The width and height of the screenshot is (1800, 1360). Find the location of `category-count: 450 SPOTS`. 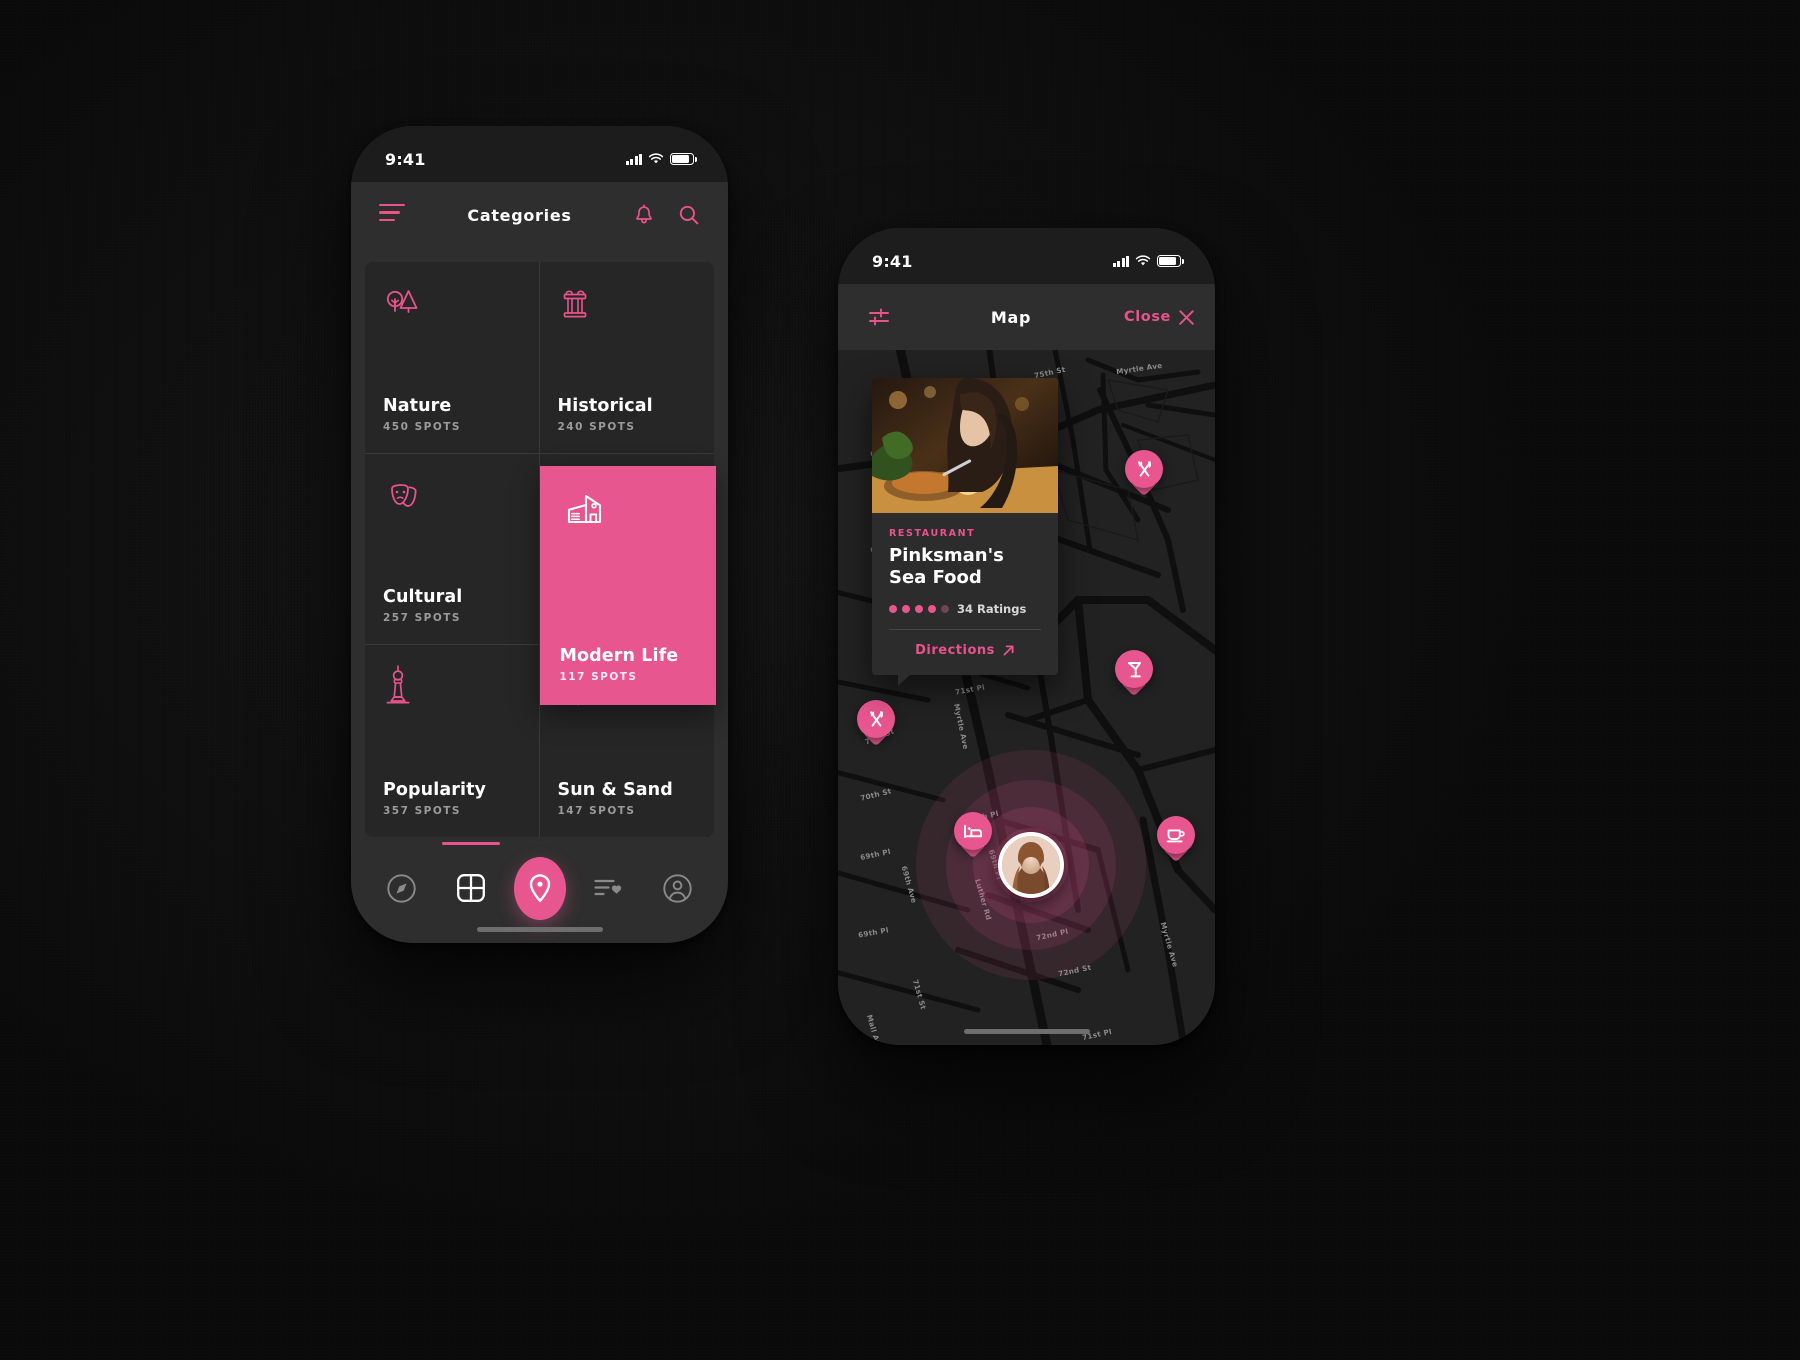

category-count: 450 SPOTS is located at coordinates (422, 426).